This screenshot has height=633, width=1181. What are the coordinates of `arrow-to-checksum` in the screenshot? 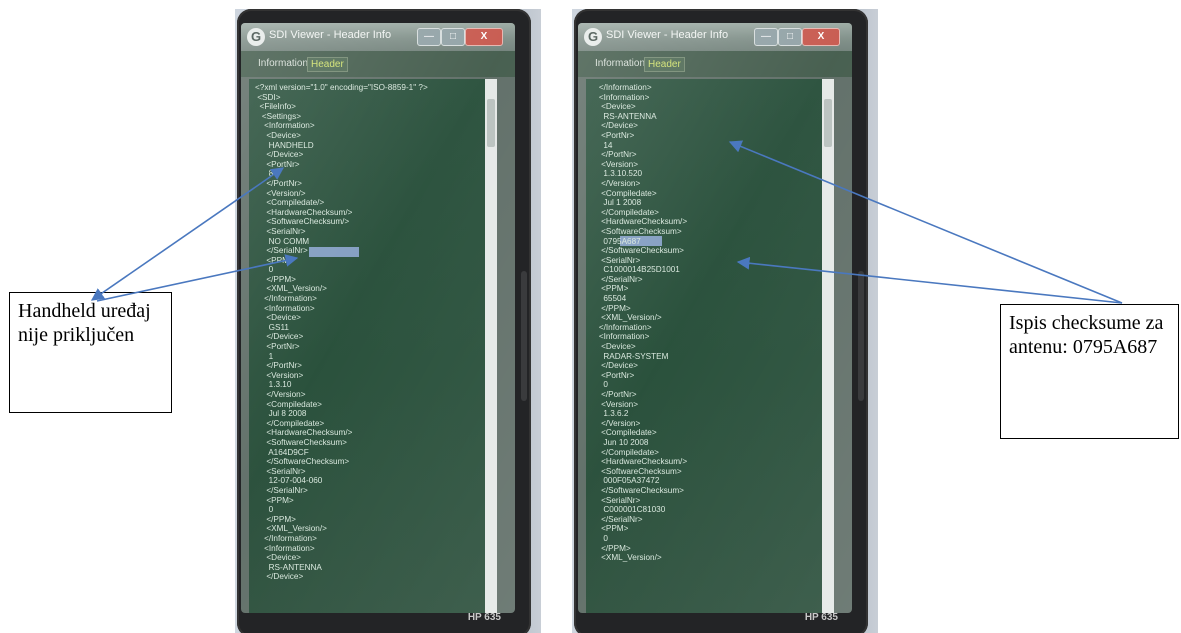 It's located at (929, 280).